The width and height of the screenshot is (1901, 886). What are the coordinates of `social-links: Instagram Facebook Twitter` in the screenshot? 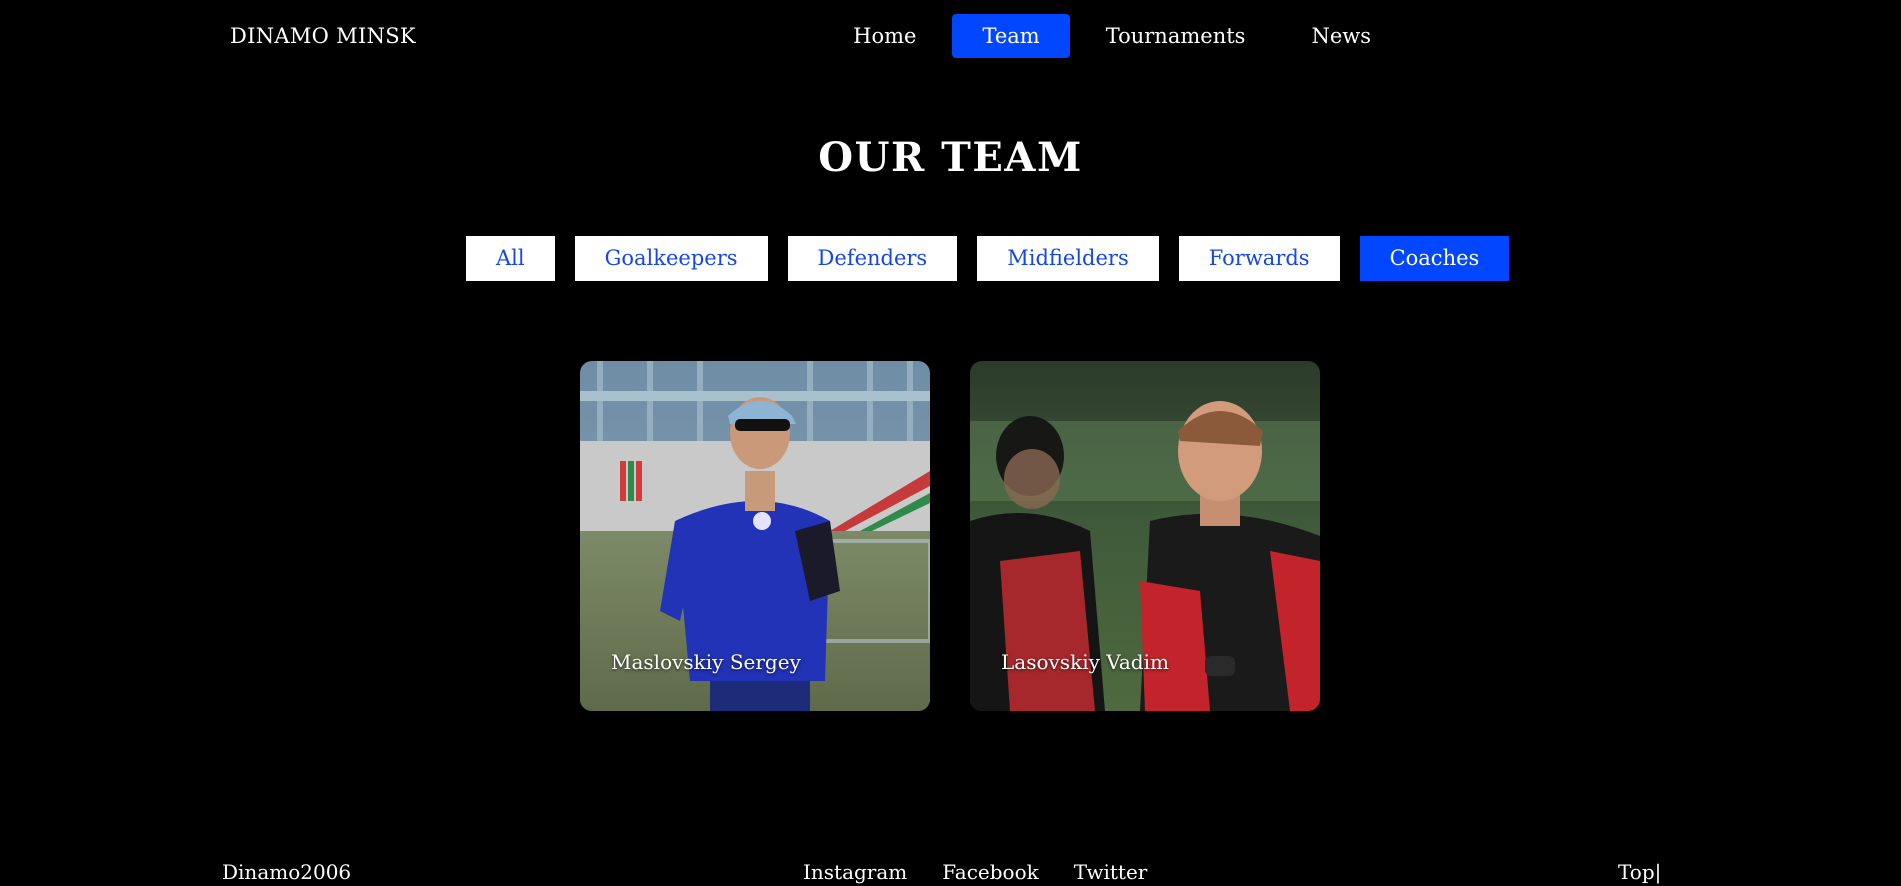 It's located at (975, 872).